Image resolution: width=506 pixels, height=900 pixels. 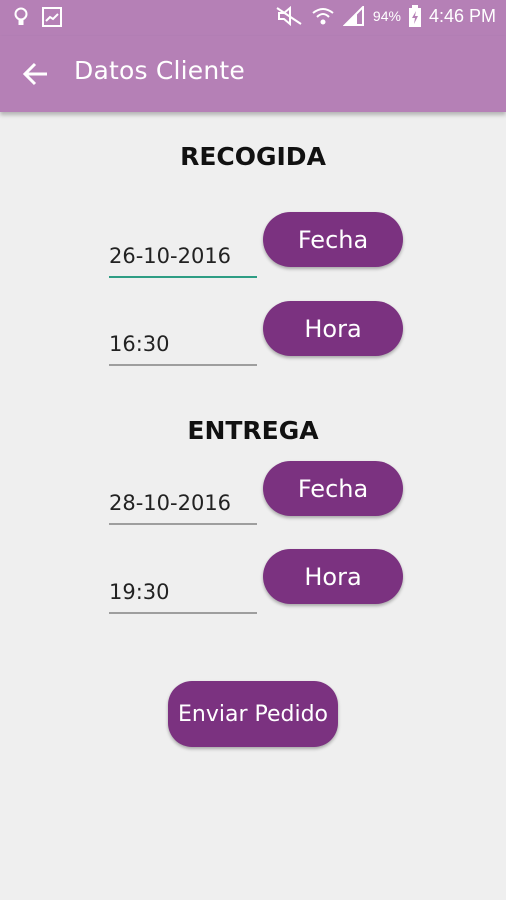 What do you see at coordinates (139, 344) in the screenshot?
I see `recogida-time-value: 16:30` at bounding box center [139, 344].